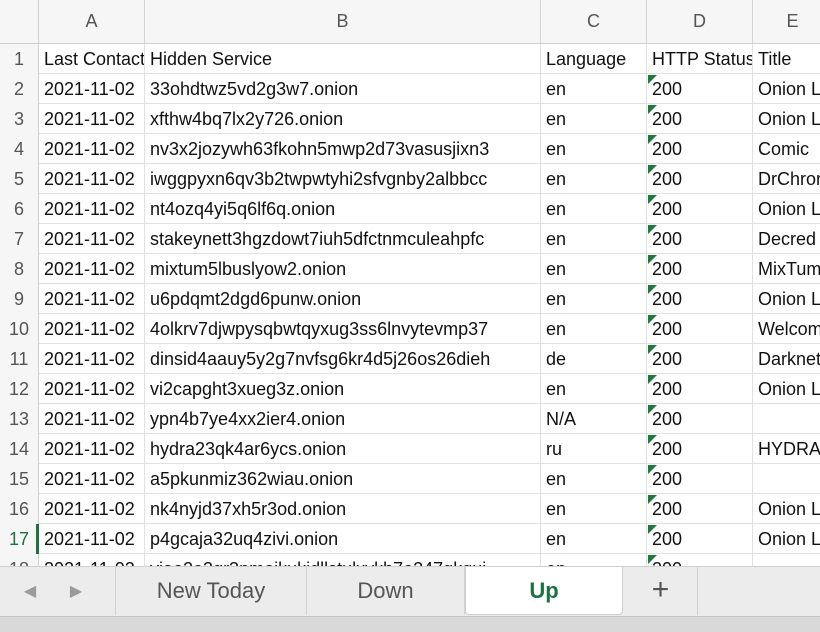 The height and width of the screenshot is (632, 820). What do you see at coordinates (19, 239) in the screenshot?
I see `row-number: 7` at bounding box center [19, 239].